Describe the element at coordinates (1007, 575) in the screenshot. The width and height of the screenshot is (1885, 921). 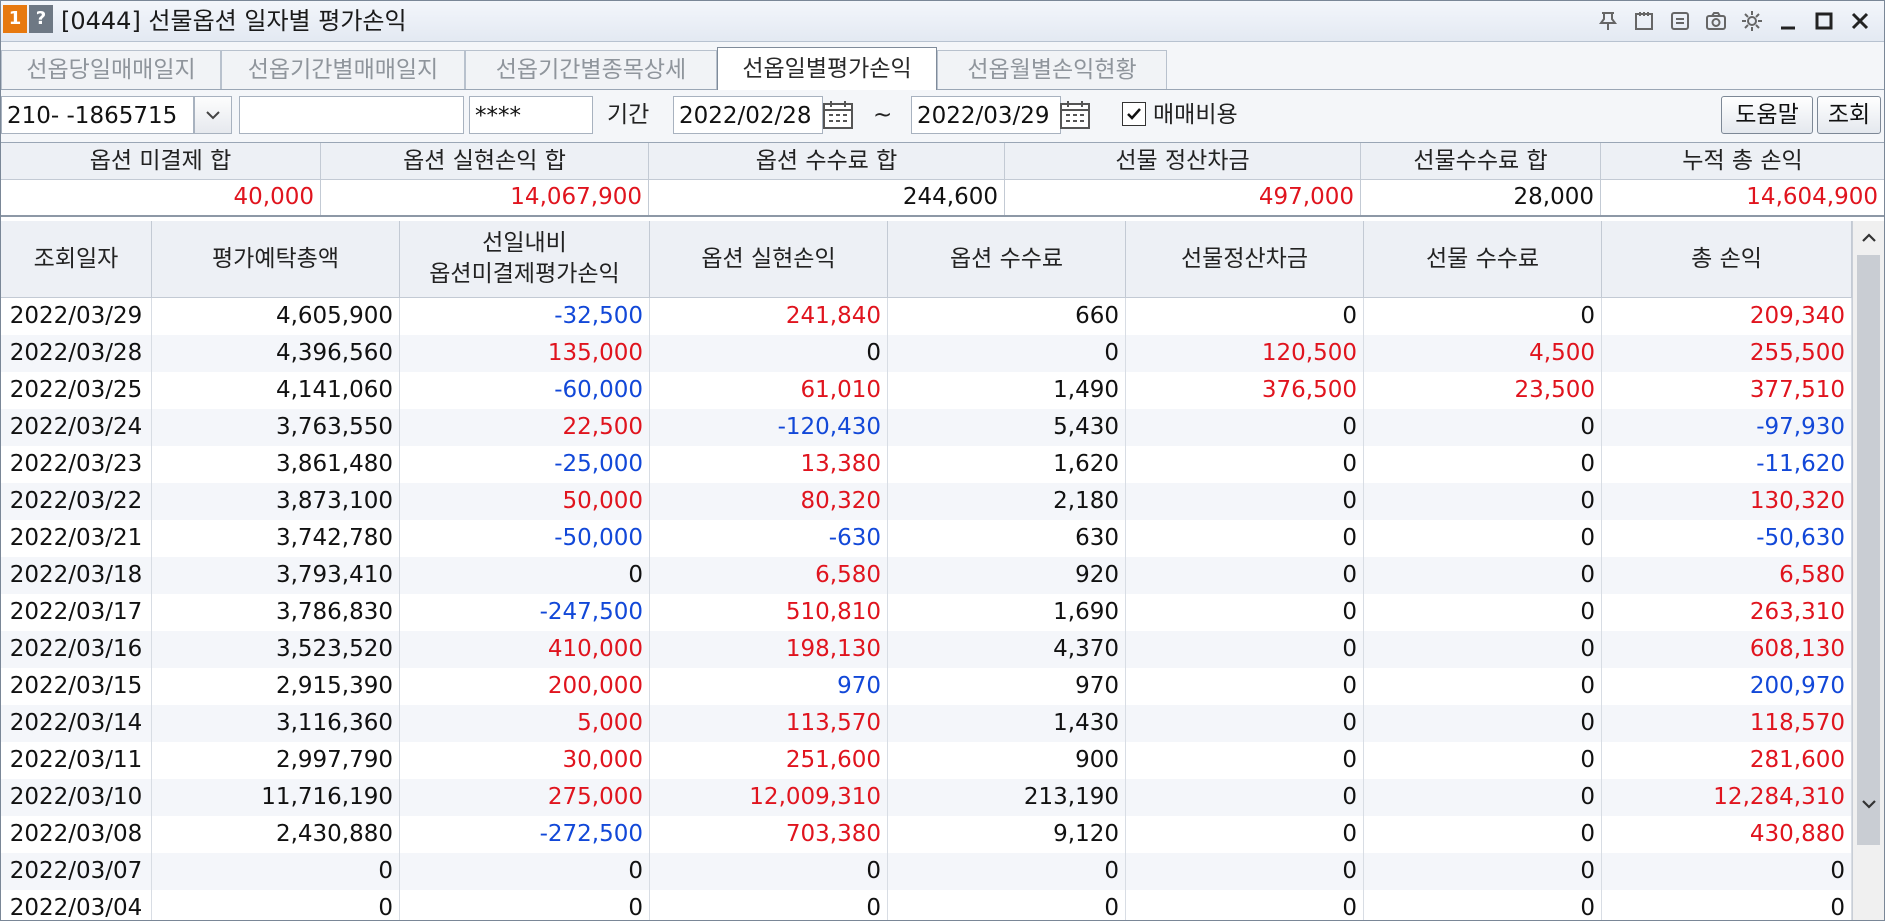
I see `cell-option-fee: 920` at that location.